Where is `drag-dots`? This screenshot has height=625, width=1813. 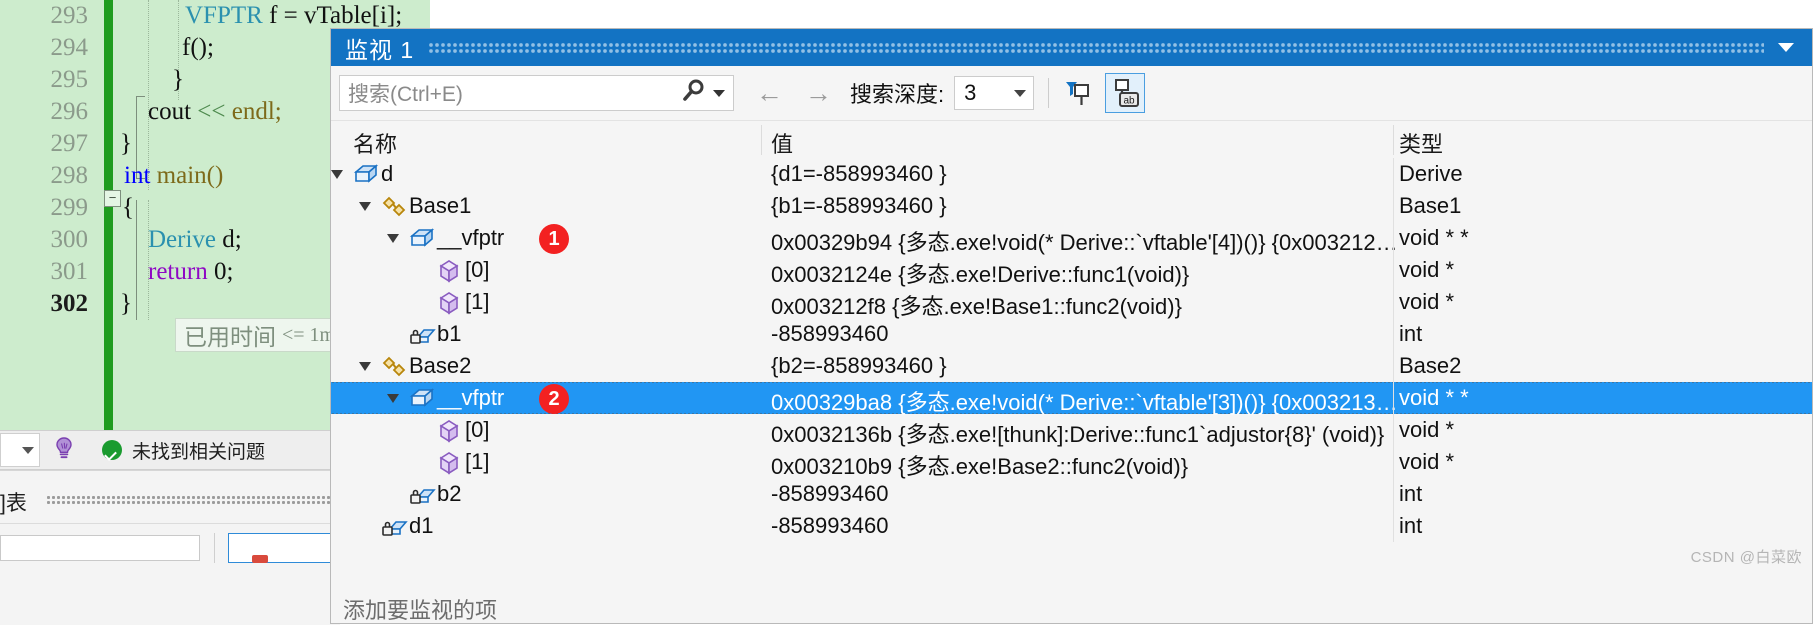
drag-dots is located at coordinates (189, 499).